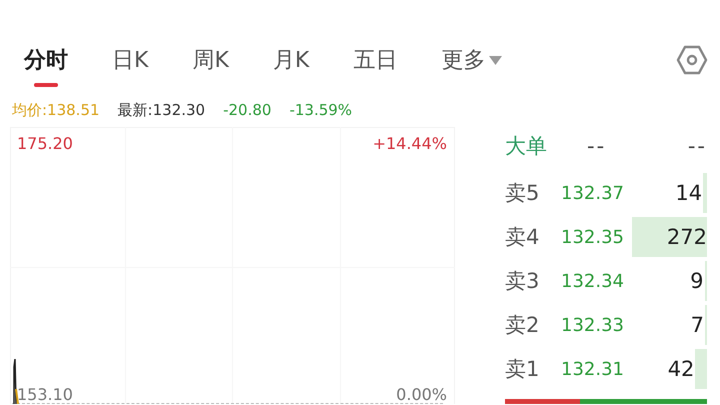  I want to click on latest-price: 最新:132.30, so click(162, 110).